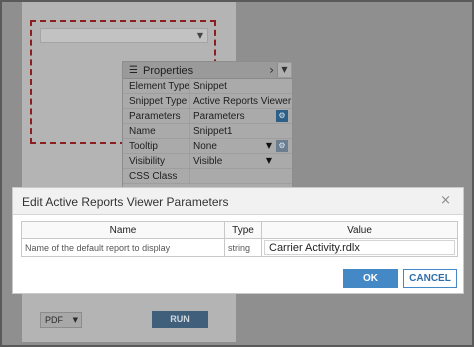  I want to click on dialog-title: Edit Active Reports Viewer Parameters, so click(125, 202).